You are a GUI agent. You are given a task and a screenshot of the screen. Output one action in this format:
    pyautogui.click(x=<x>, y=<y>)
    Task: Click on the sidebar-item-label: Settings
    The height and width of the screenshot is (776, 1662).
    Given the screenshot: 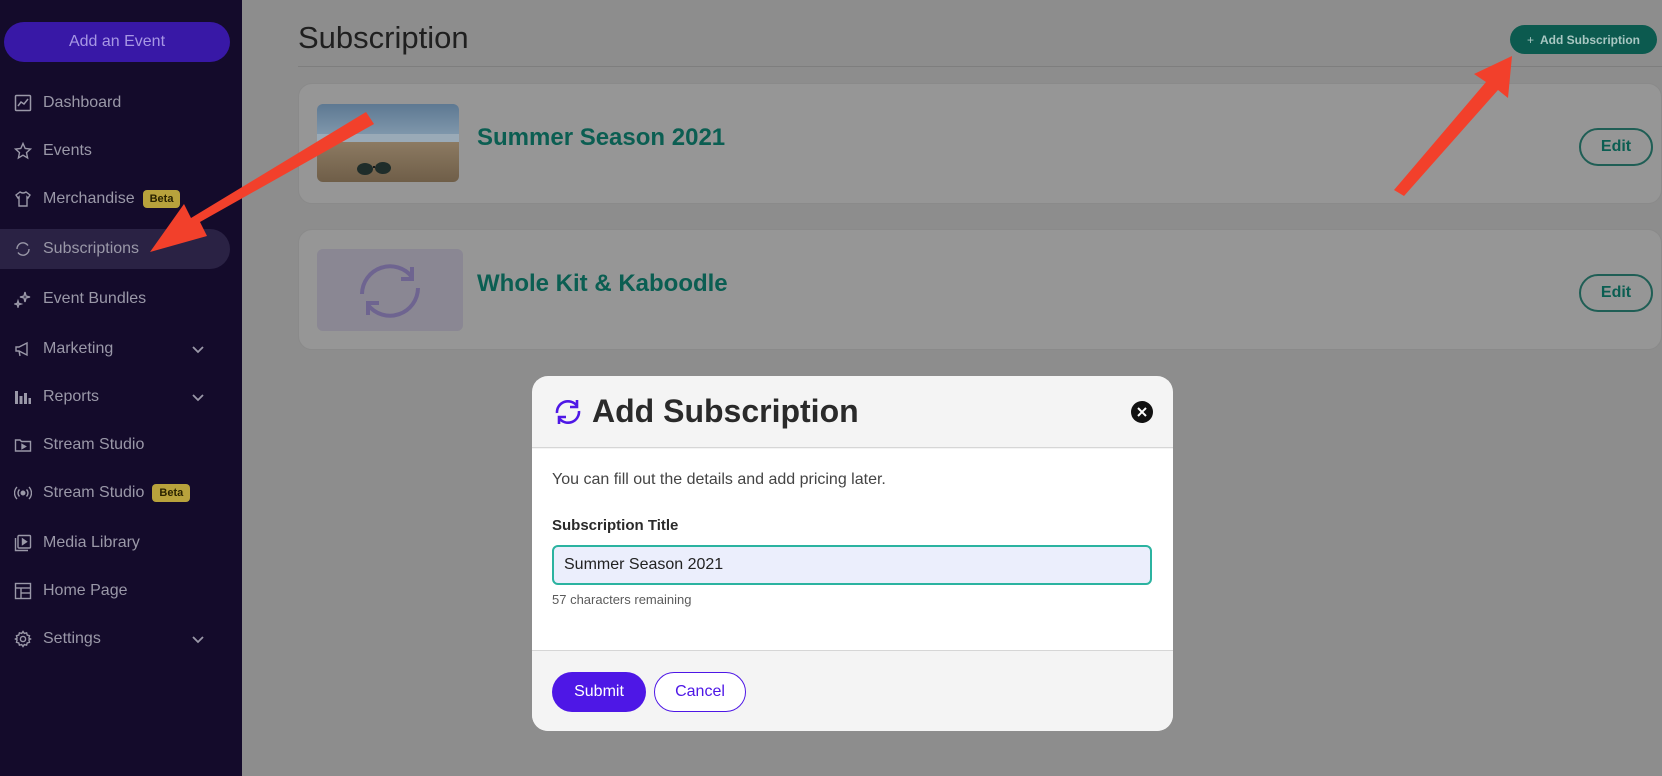 What is the action you would take?
    pyautogui.click(x=72, y=638)
    